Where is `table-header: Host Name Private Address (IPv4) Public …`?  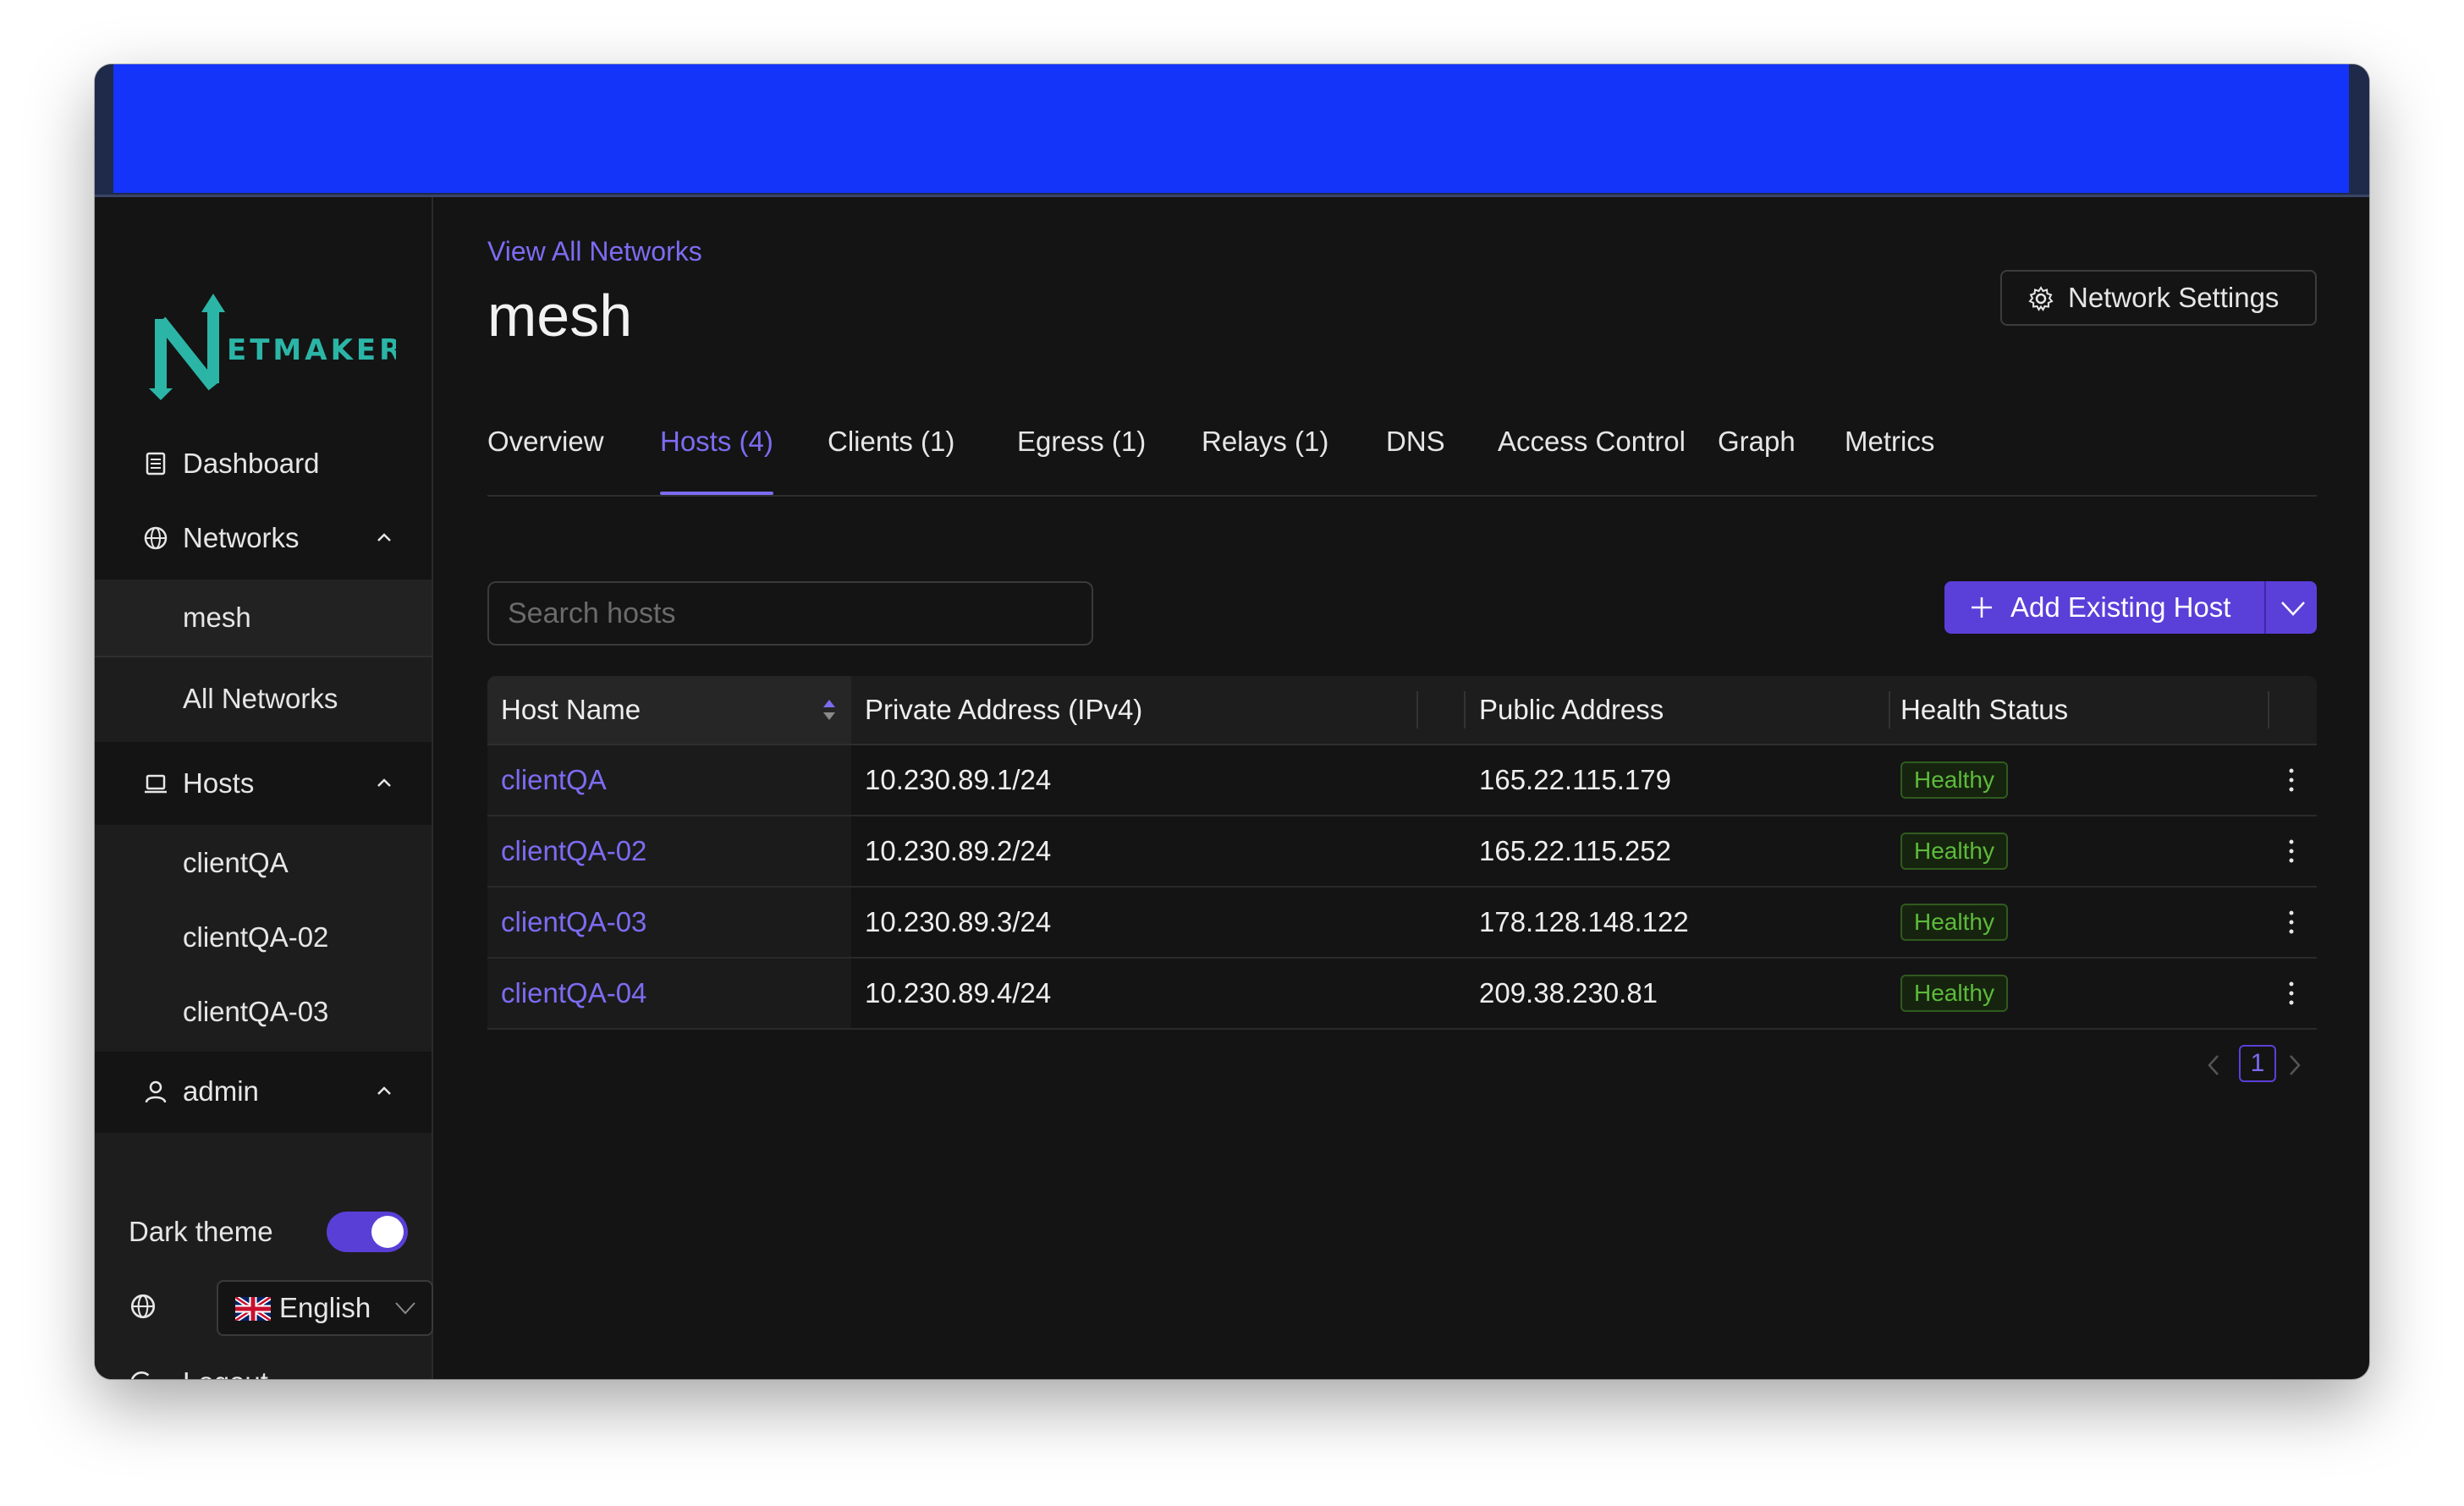 table-header: Host Name Private Address (IPv4) Public … is located at coordinates (1402, 710).